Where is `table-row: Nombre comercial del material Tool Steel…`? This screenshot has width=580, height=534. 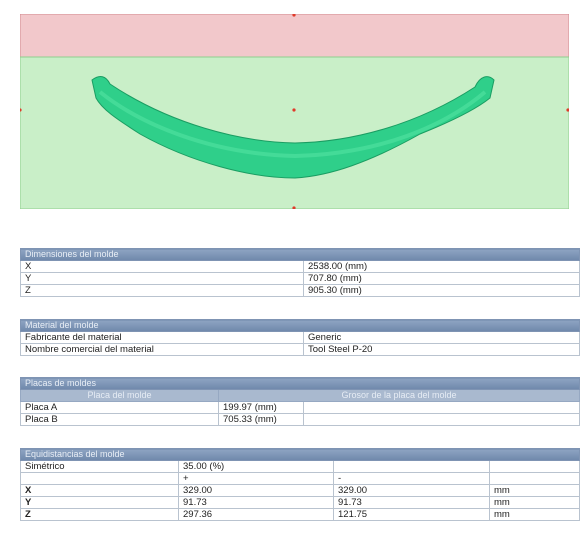 table-row: Nombre comercial del material Tool Steel… is located at coordinates (300, 349).